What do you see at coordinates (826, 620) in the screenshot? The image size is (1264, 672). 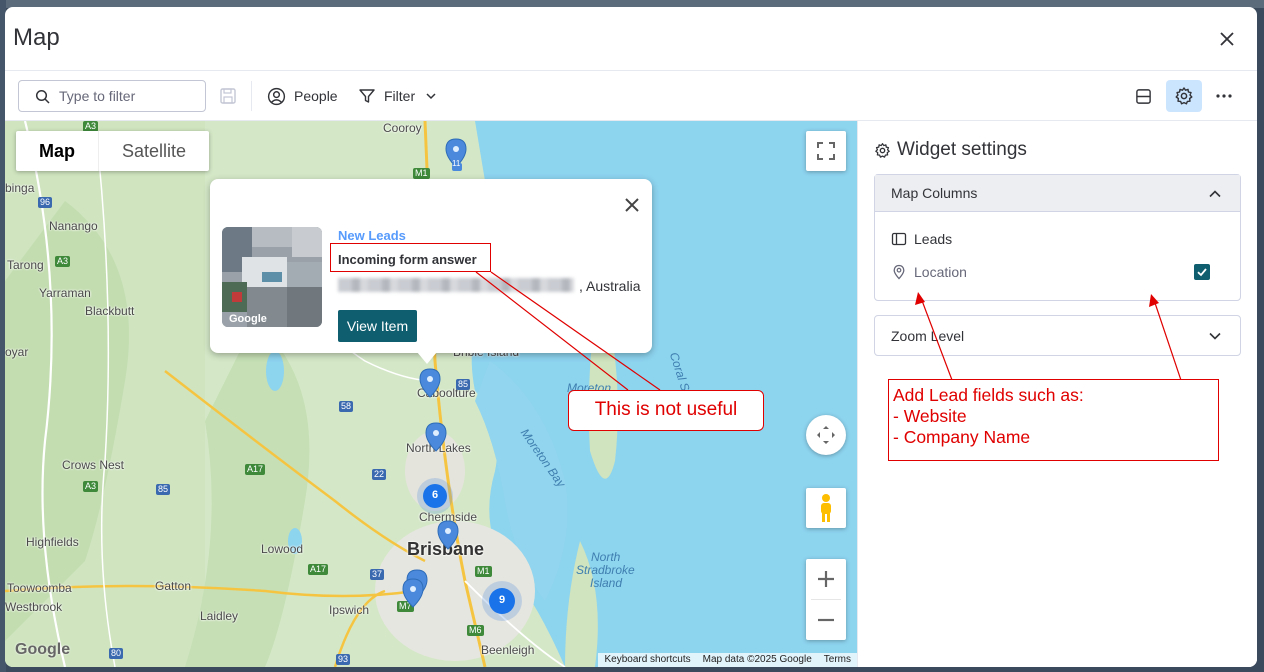 I see `zoom-out-button` at bounding box center [826, 620].